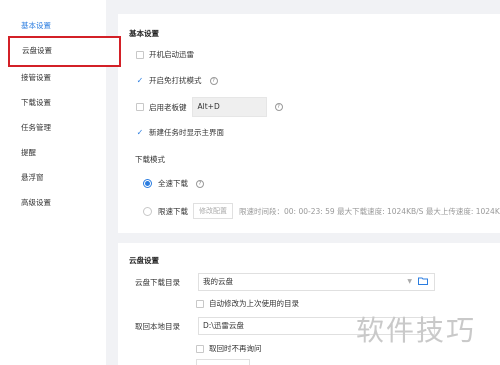 This screenshot has height=365, width=500. What do you see at coordinates (186, 132) in the screenshot?
I see `show-main-label: 新建任务时显示主界面` at bounding box center [186, 132].